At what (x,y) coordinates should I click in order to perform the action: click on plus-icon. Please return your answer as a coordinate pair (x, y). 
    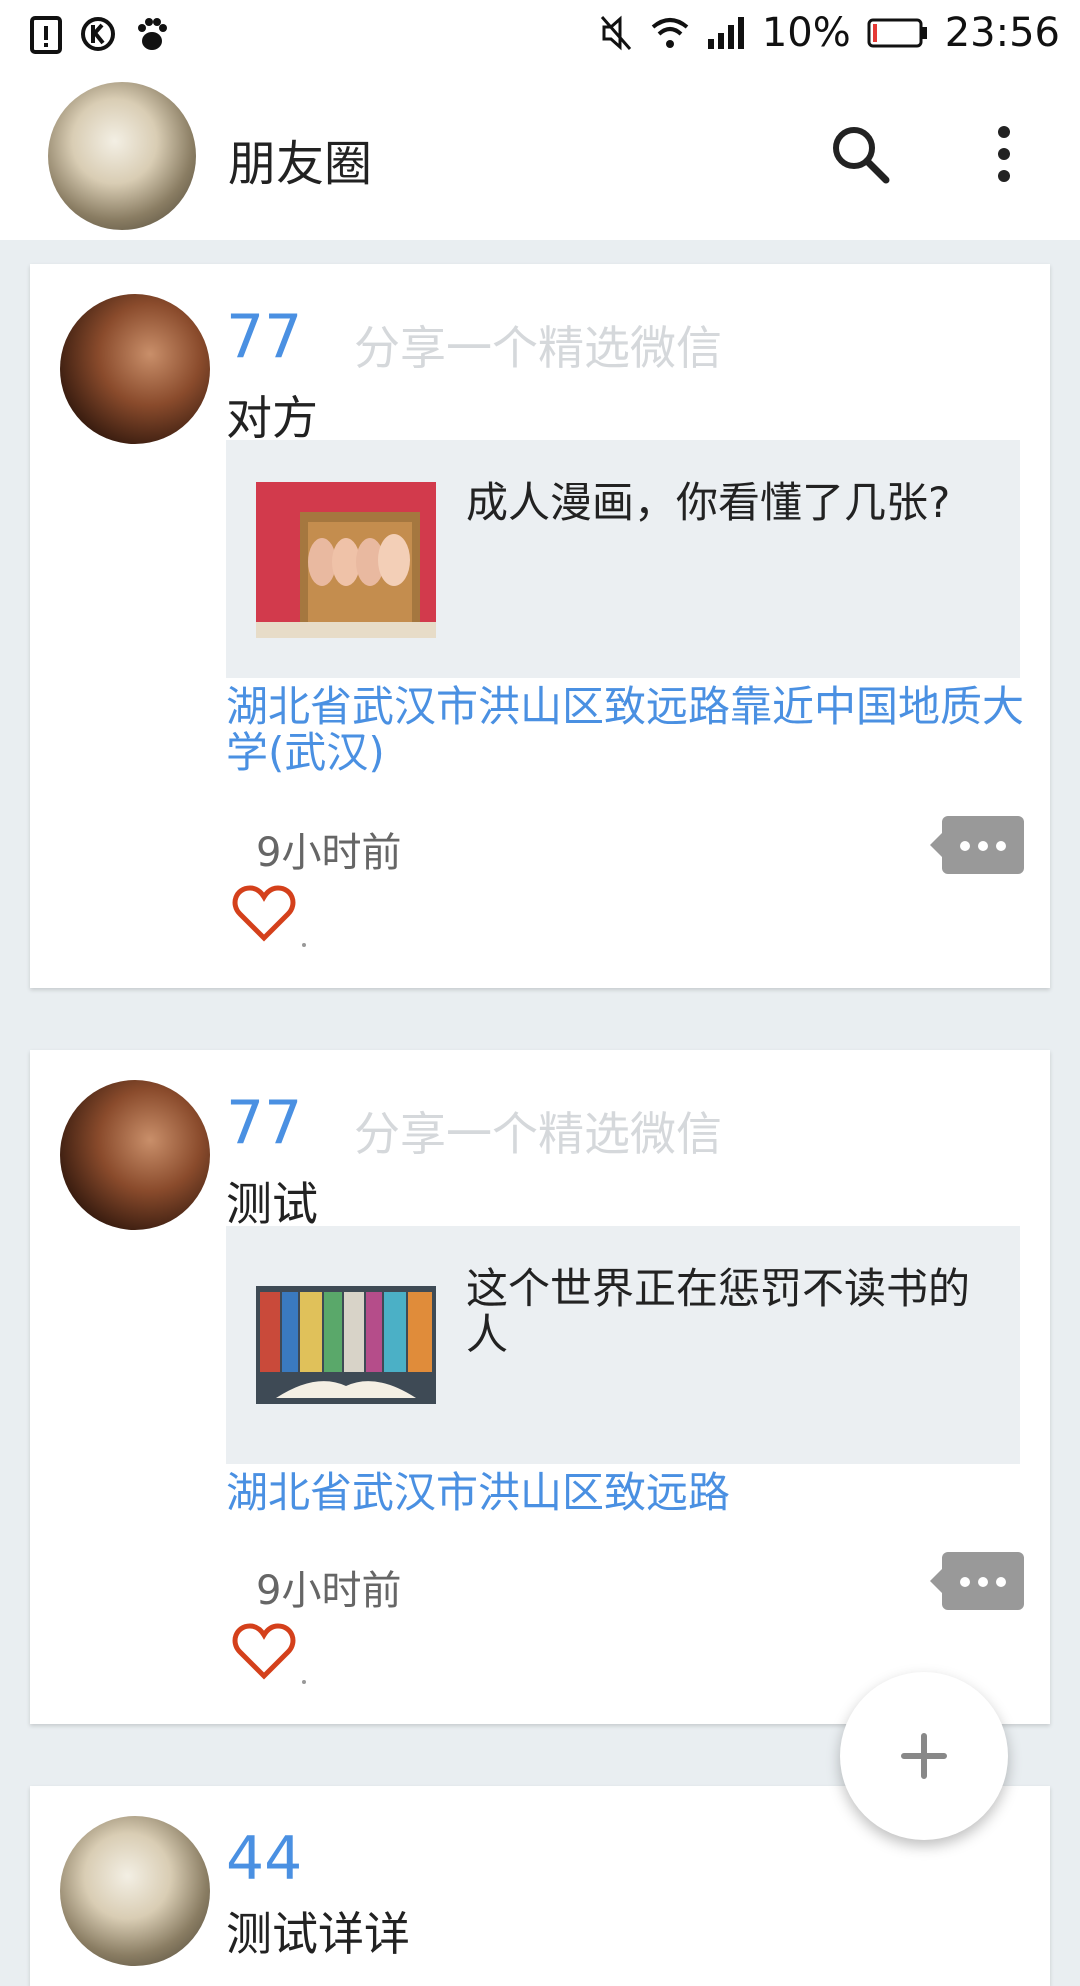
    Looking at the image, I should click on (924, 1756).